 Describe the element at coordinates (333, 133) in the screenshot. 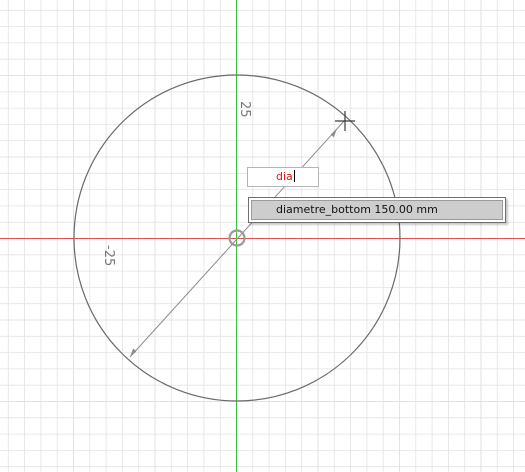

I see `arrowhead-icon` at that location.